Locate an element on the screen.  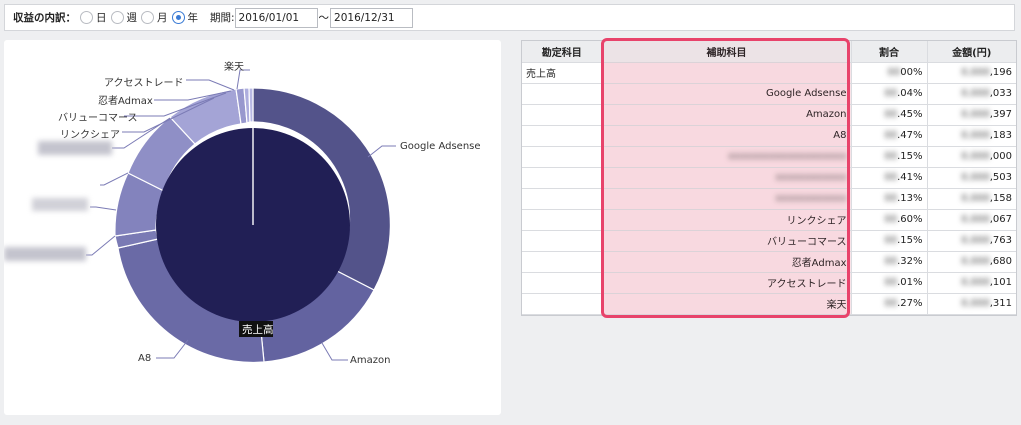
cell-sub-account: 忍者Admax is located at coordinates (727, 262).